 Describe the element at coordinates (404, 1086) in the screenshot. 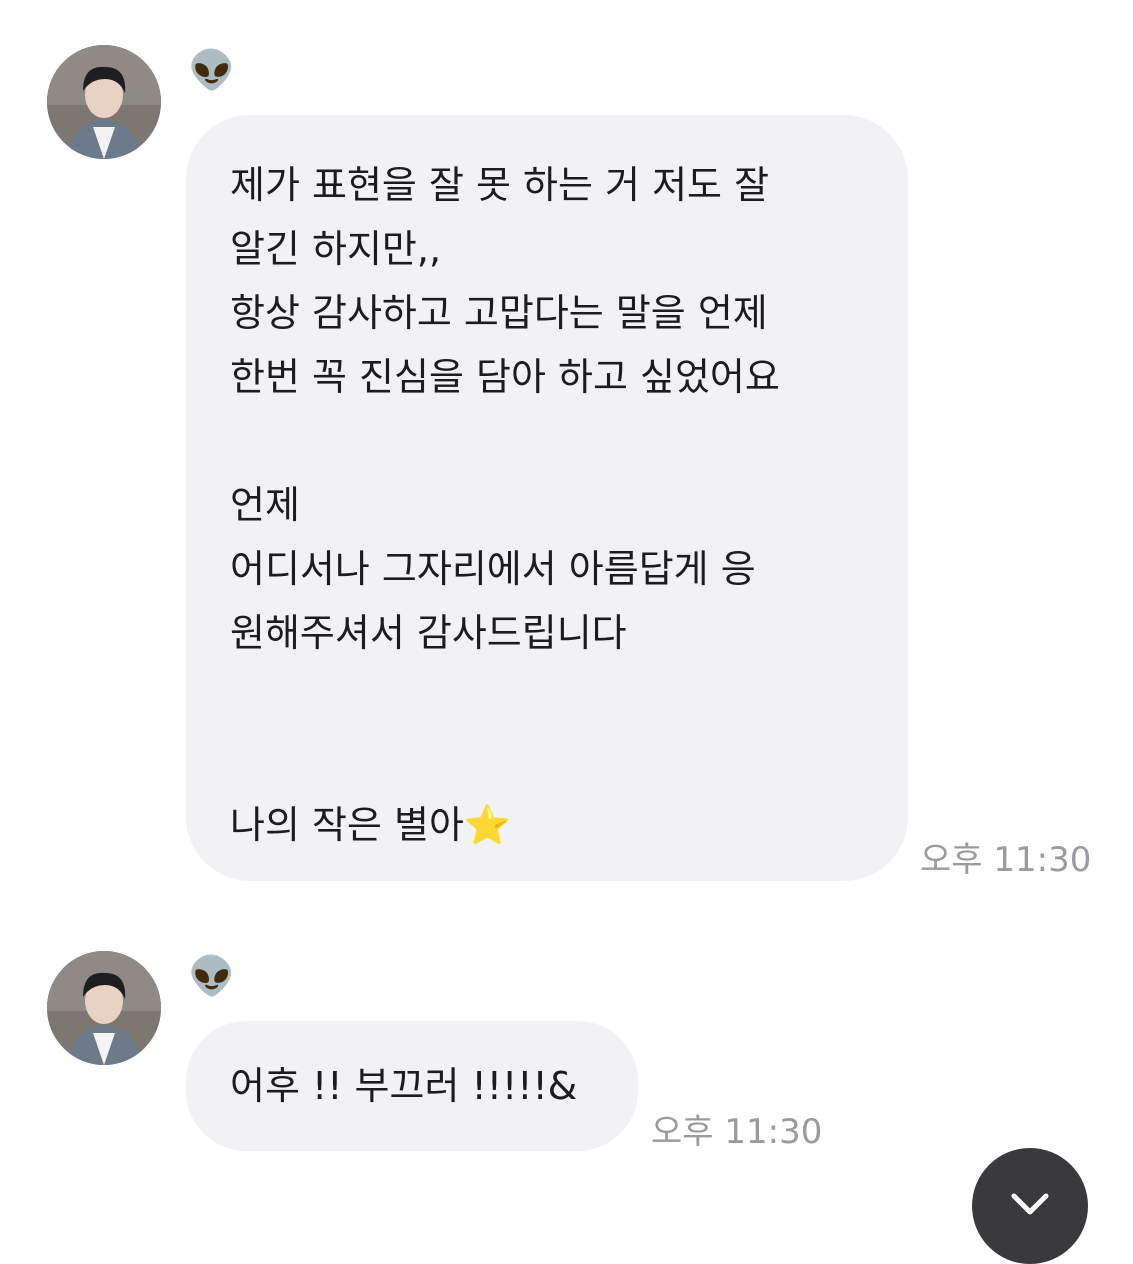

I see `message-text: 어후 !! 부끄러 !!!!!&` at that location.